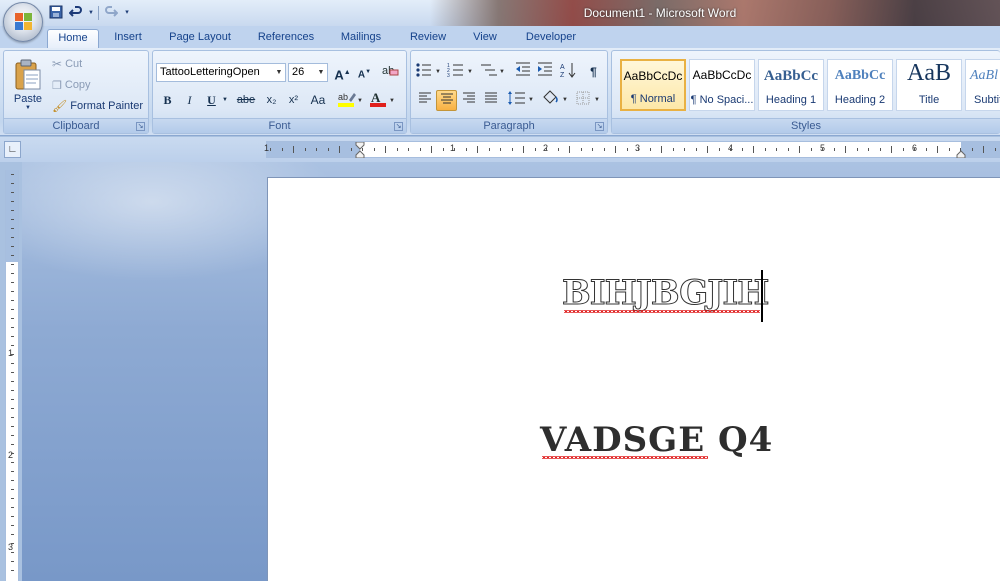 This screenshot has height=581, width=1000. Describe the element at coordinates (23, 22) in the screenshot. I see `office-button` at that location.